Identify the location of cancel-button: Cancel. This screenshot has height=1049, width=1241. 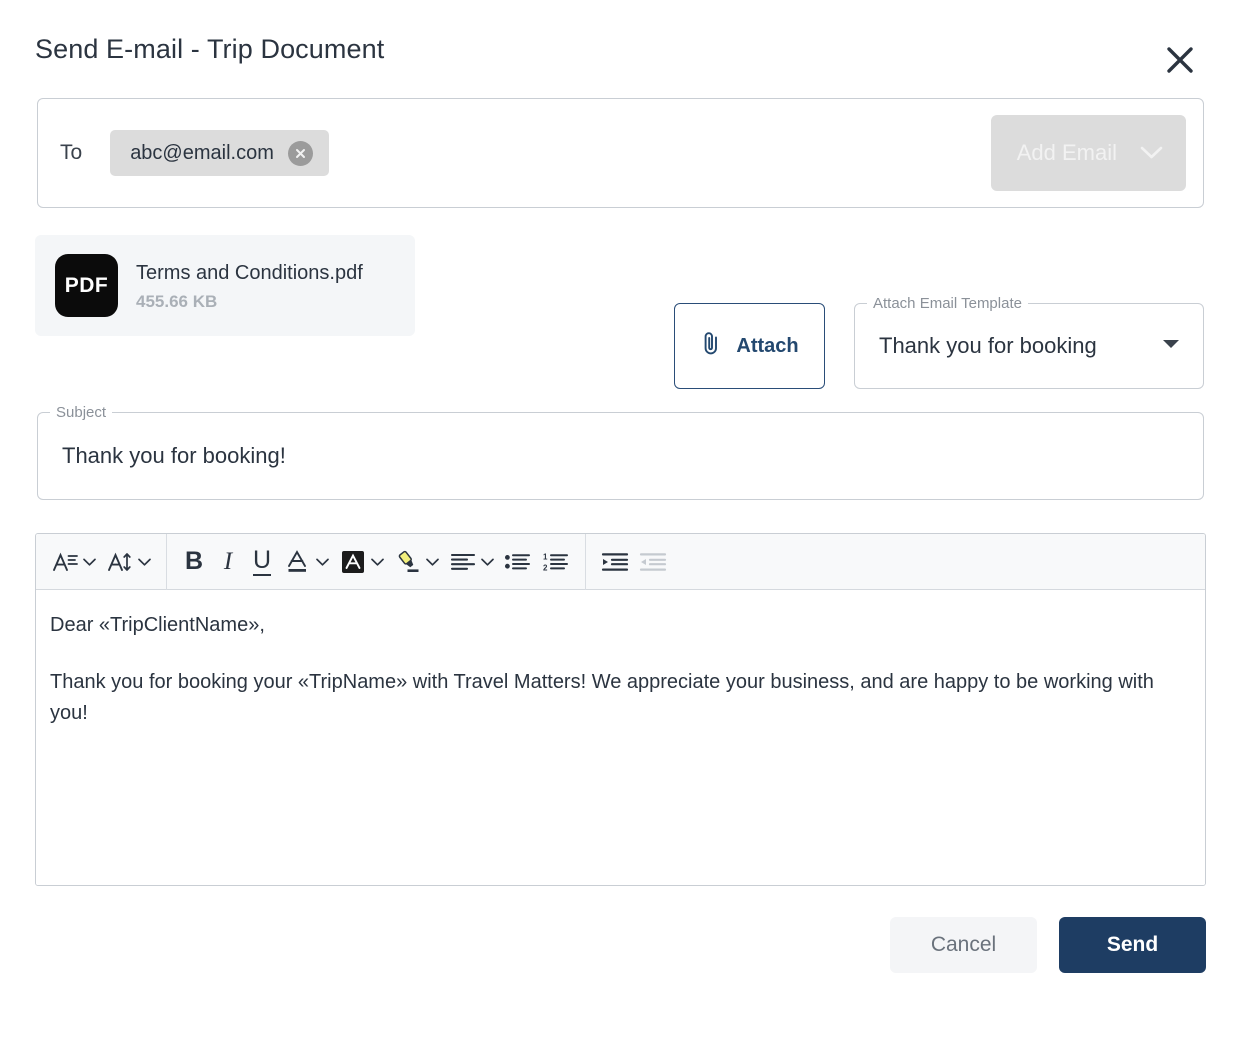
(963, 945).